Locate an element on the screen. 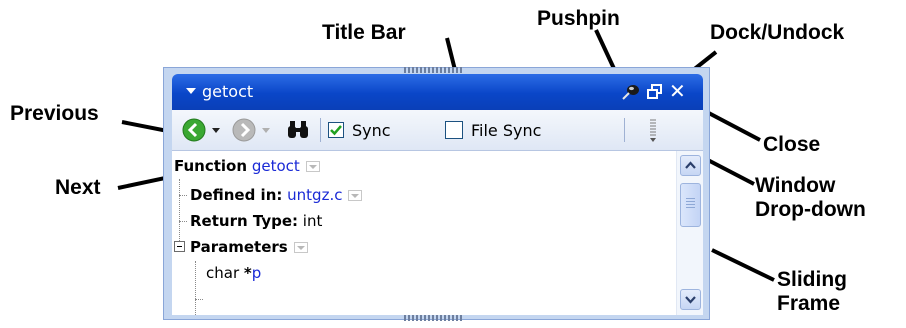 Image resolution: width=906 pixels, height=328 pixels. file-sync-checkbox is located at coordinates (454, 130).